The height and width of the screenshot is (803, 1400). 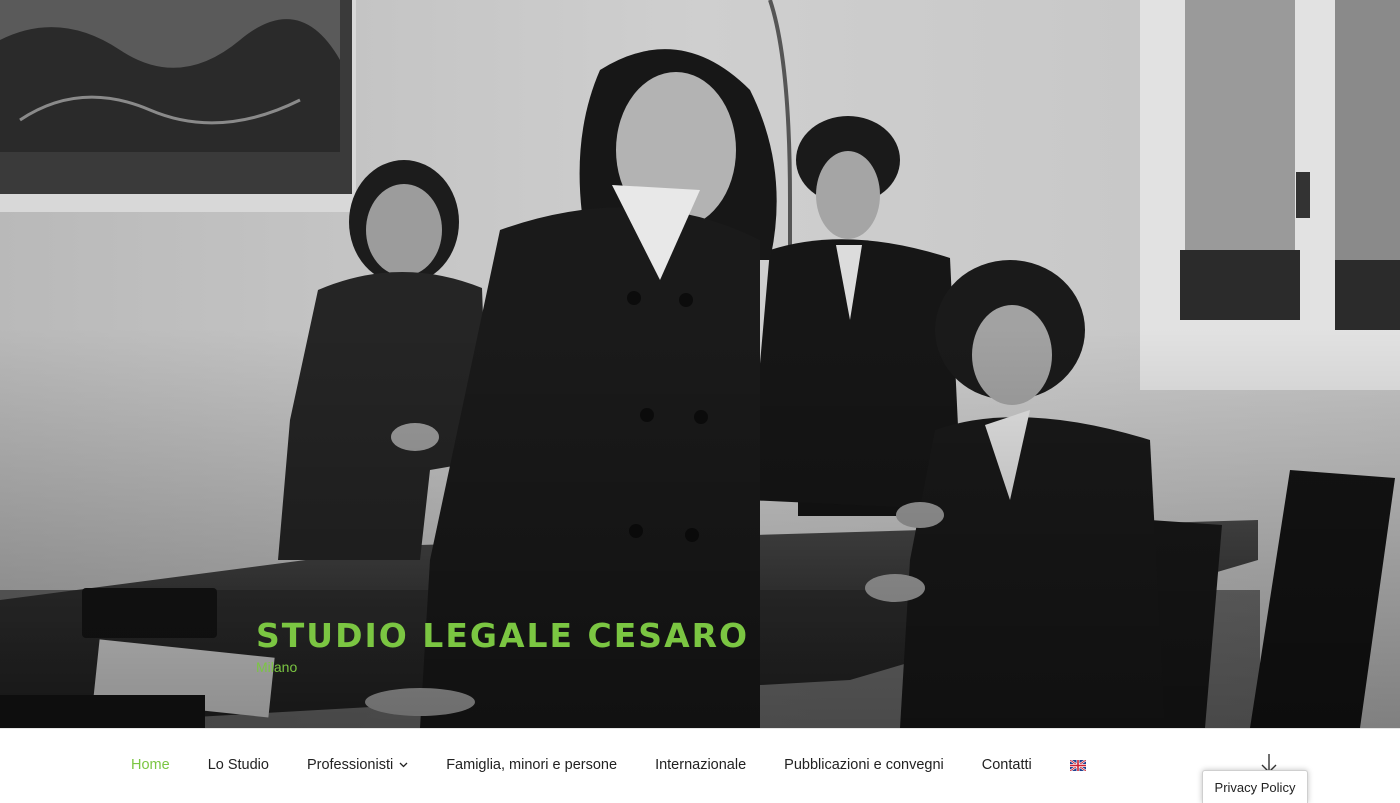 I want to click on menu-item-famiglia: Famiglia, minori e persone, so click(x=531, y=765).